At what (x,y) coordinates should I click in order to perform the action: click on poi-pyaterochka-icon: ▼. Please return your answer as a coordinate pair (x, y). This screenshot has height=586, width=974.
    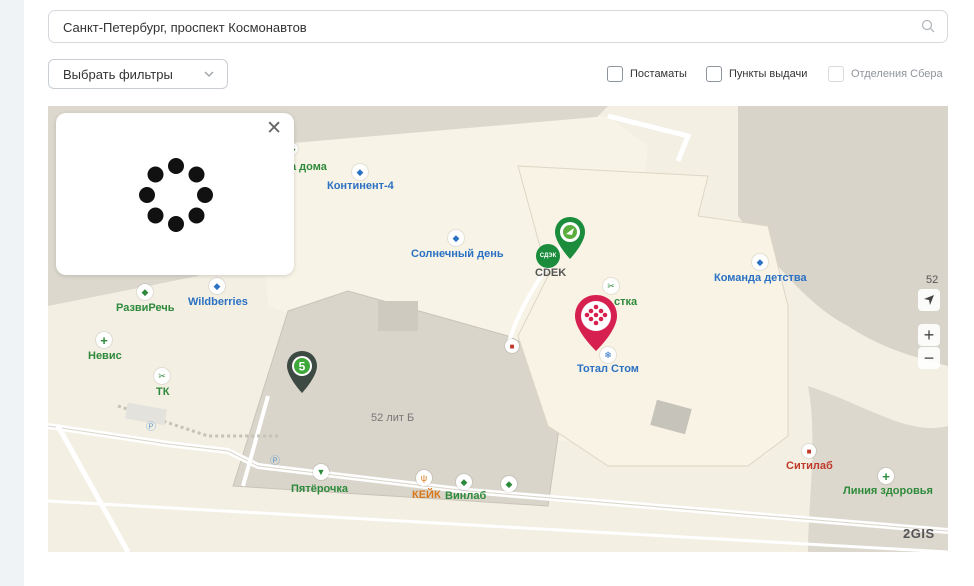
    Looking at the image, I should click on (321, 472).